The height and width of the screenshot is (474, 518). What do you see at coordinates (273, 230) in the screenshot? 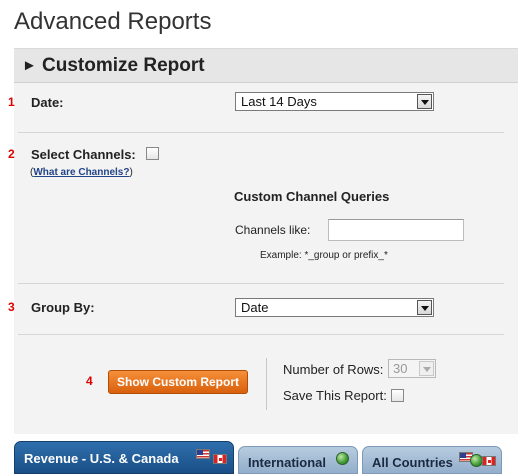
I see `channels-like-label: Channels like:` at bounding box center [273, 230].